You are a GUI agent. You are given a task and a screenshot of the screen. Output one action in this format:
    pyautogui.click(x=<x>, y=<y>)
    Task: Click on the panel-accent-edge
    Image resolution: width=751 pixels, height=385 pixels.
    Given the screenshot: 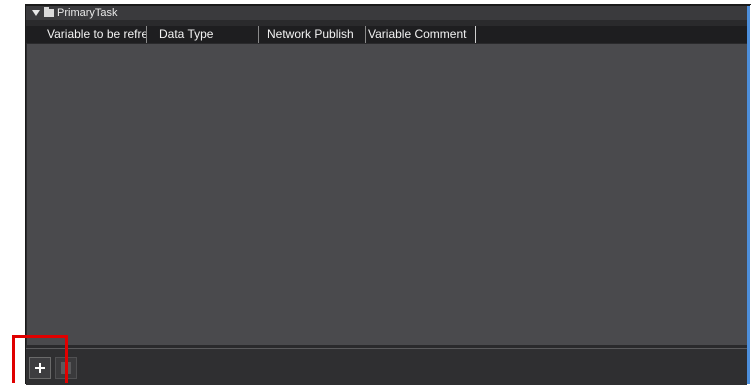 What is the action you would take?
    pyautogui.click(x=748, y=195)
    